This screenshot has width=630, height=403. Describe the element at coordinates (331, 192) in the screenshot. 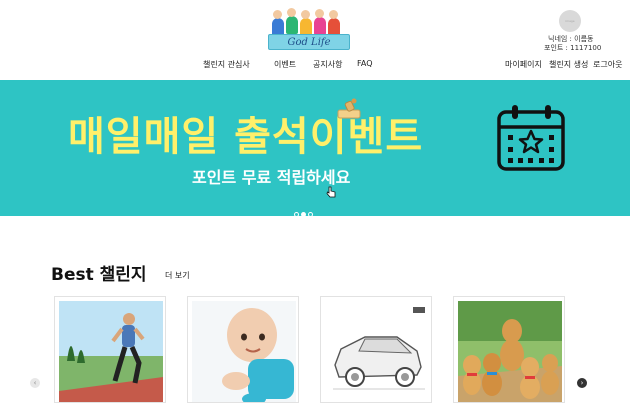

I see `hand-cursor-icon` at that location.